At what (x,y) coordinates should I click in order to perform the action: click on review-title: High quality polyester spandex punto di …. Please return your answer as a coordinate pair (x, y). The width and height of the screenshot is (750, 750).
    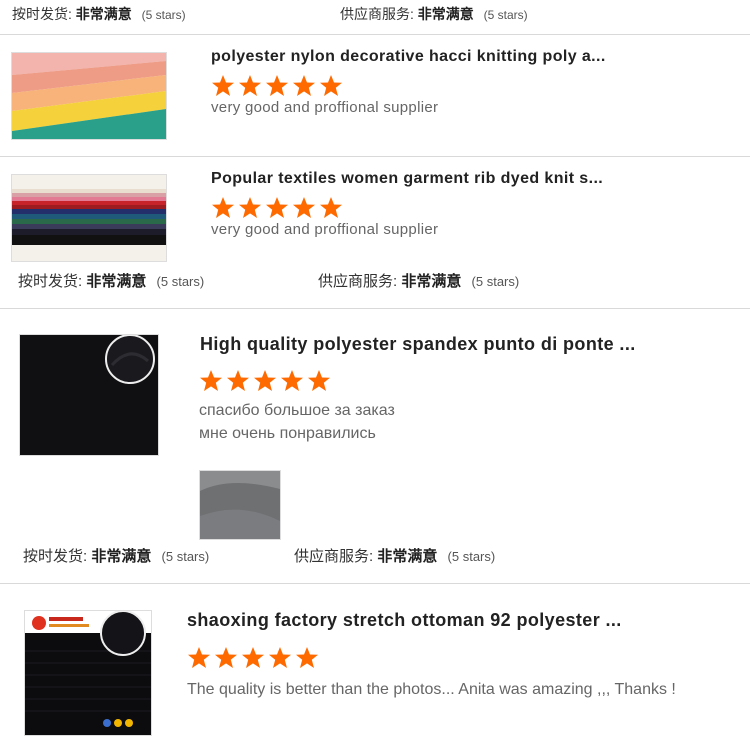
    Looking at the image, I should click on (470, 344).